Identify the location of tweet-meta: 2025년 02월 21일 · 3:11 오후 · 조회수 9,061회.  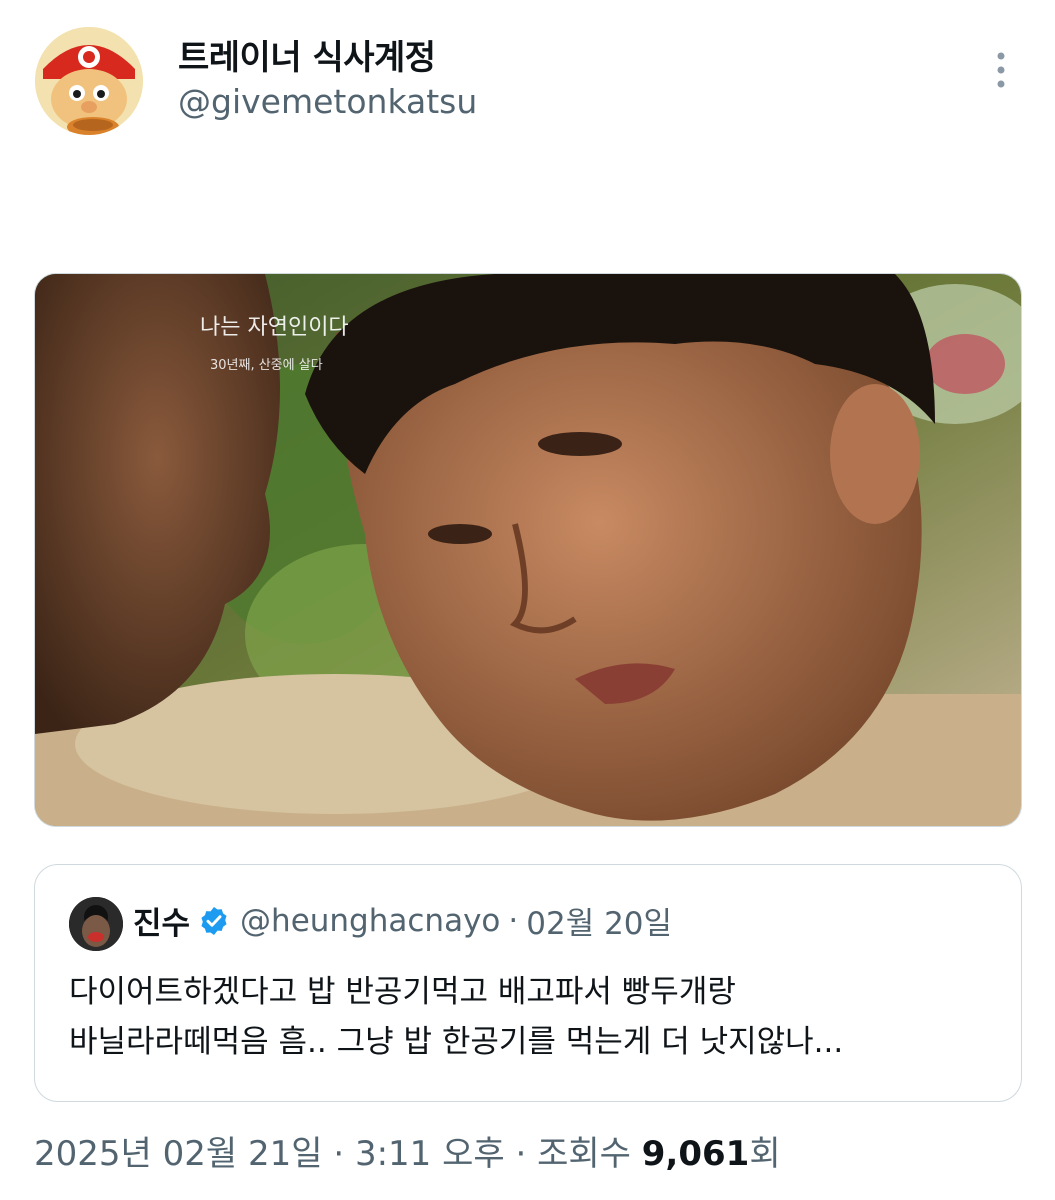
(407, 1150).